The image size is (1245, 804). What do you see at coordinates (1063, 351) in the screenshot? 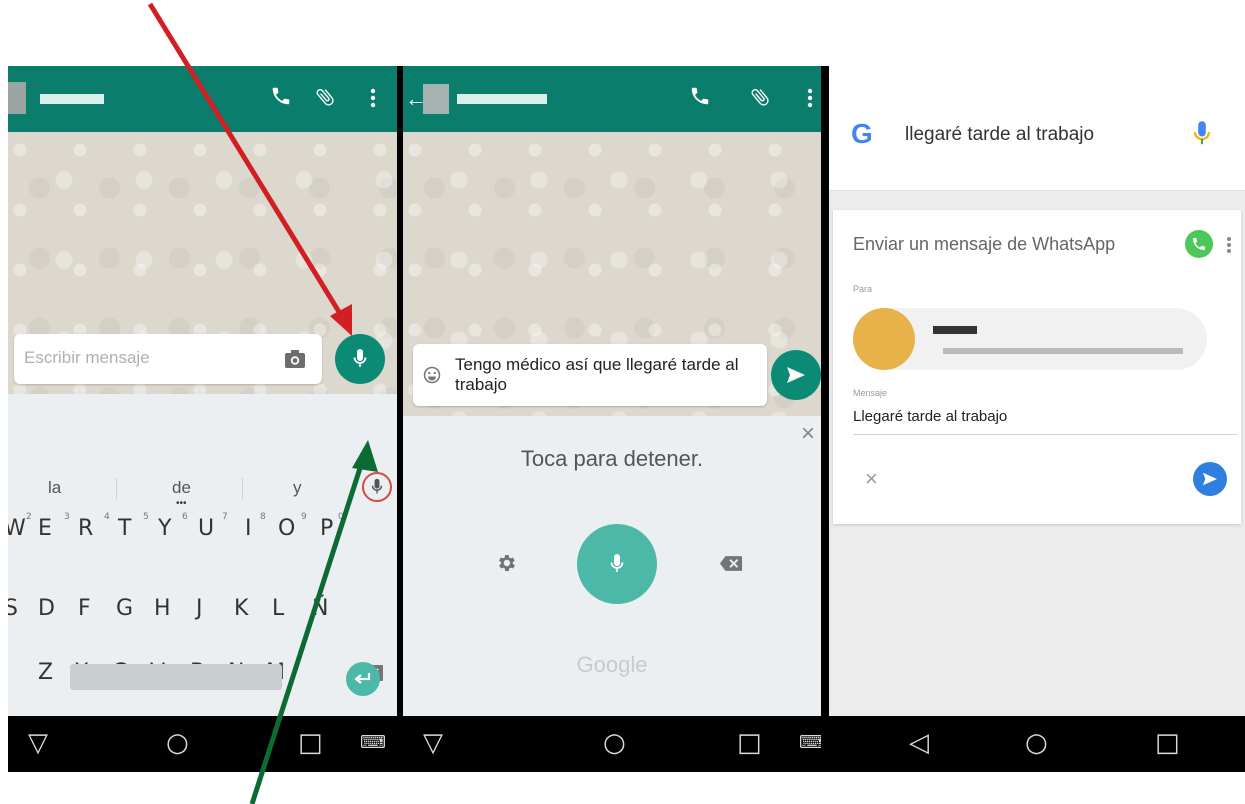
I see `recipient-number-redacted` at bounding box center [1063, 351].